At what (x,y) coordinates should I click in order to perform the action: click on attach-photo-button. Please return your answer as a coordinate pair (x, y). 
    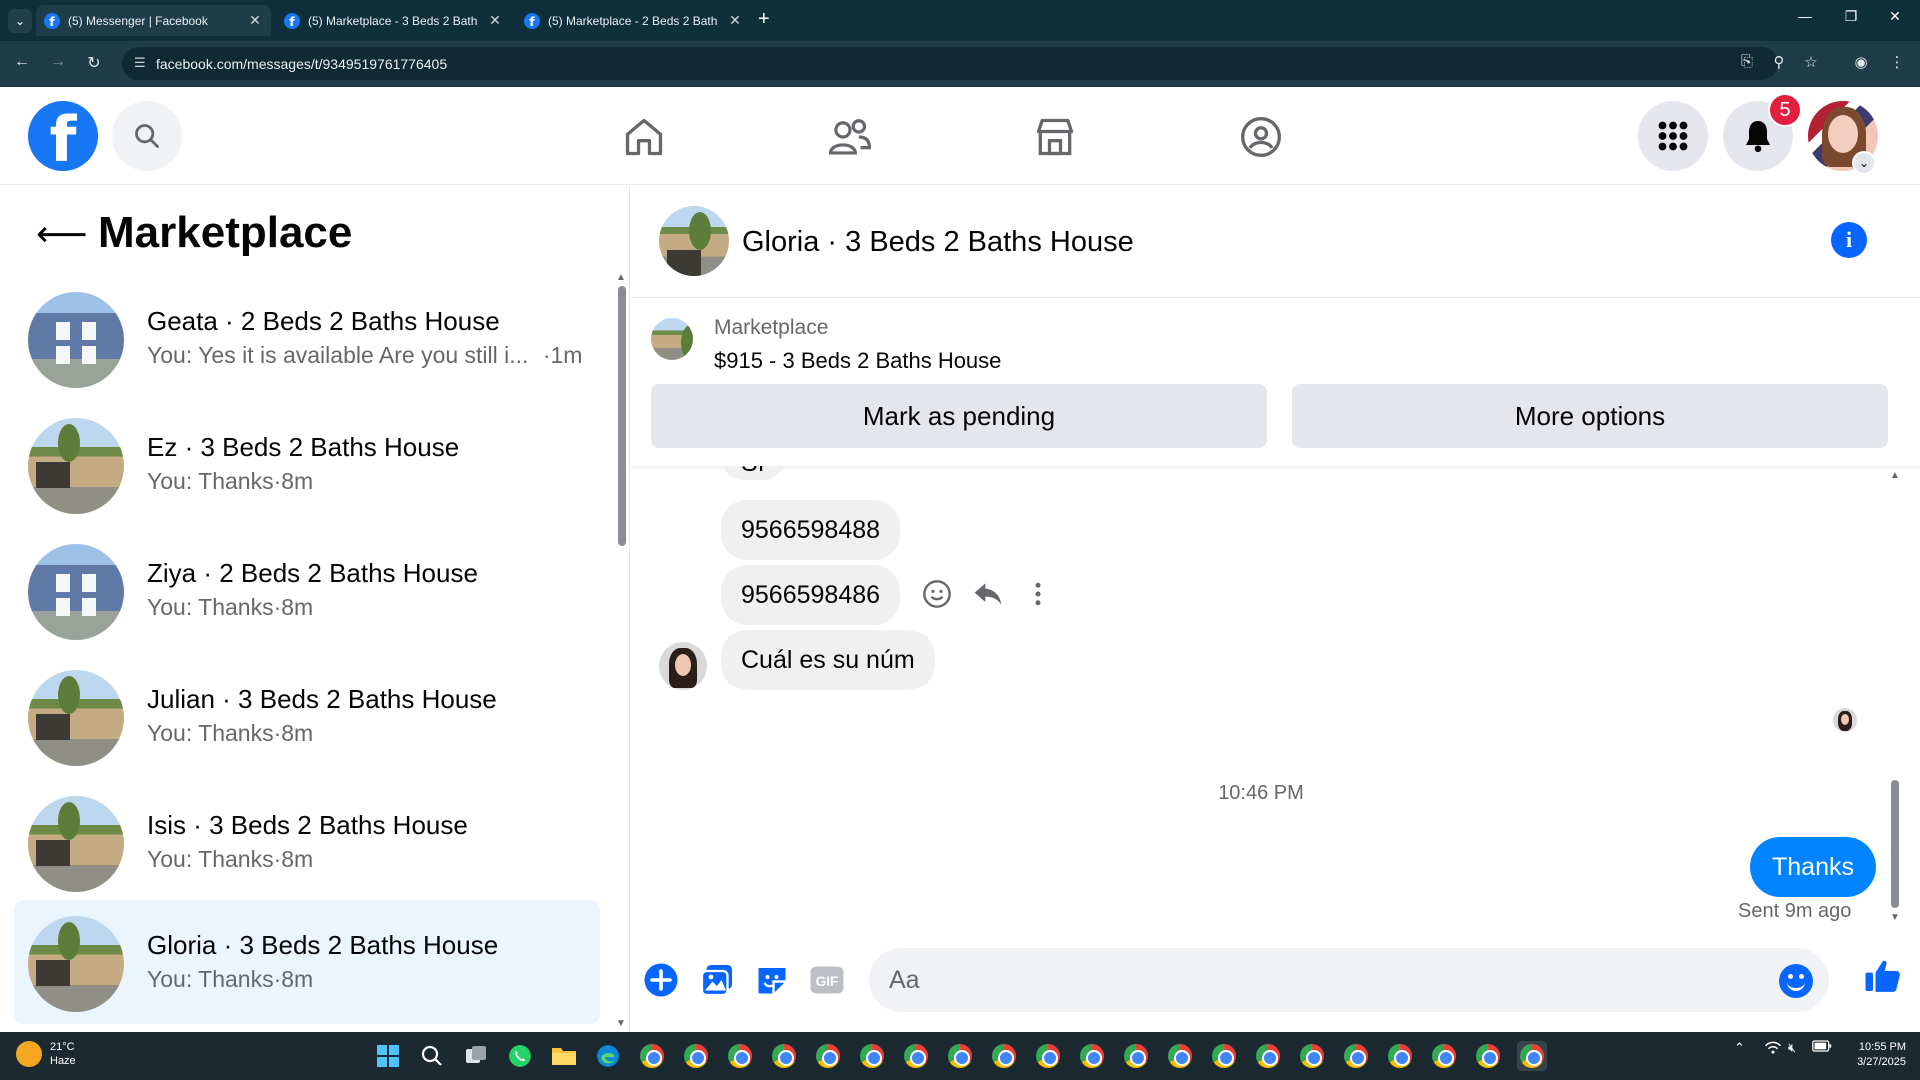
    Looking at the image, I should click on (717, 980).